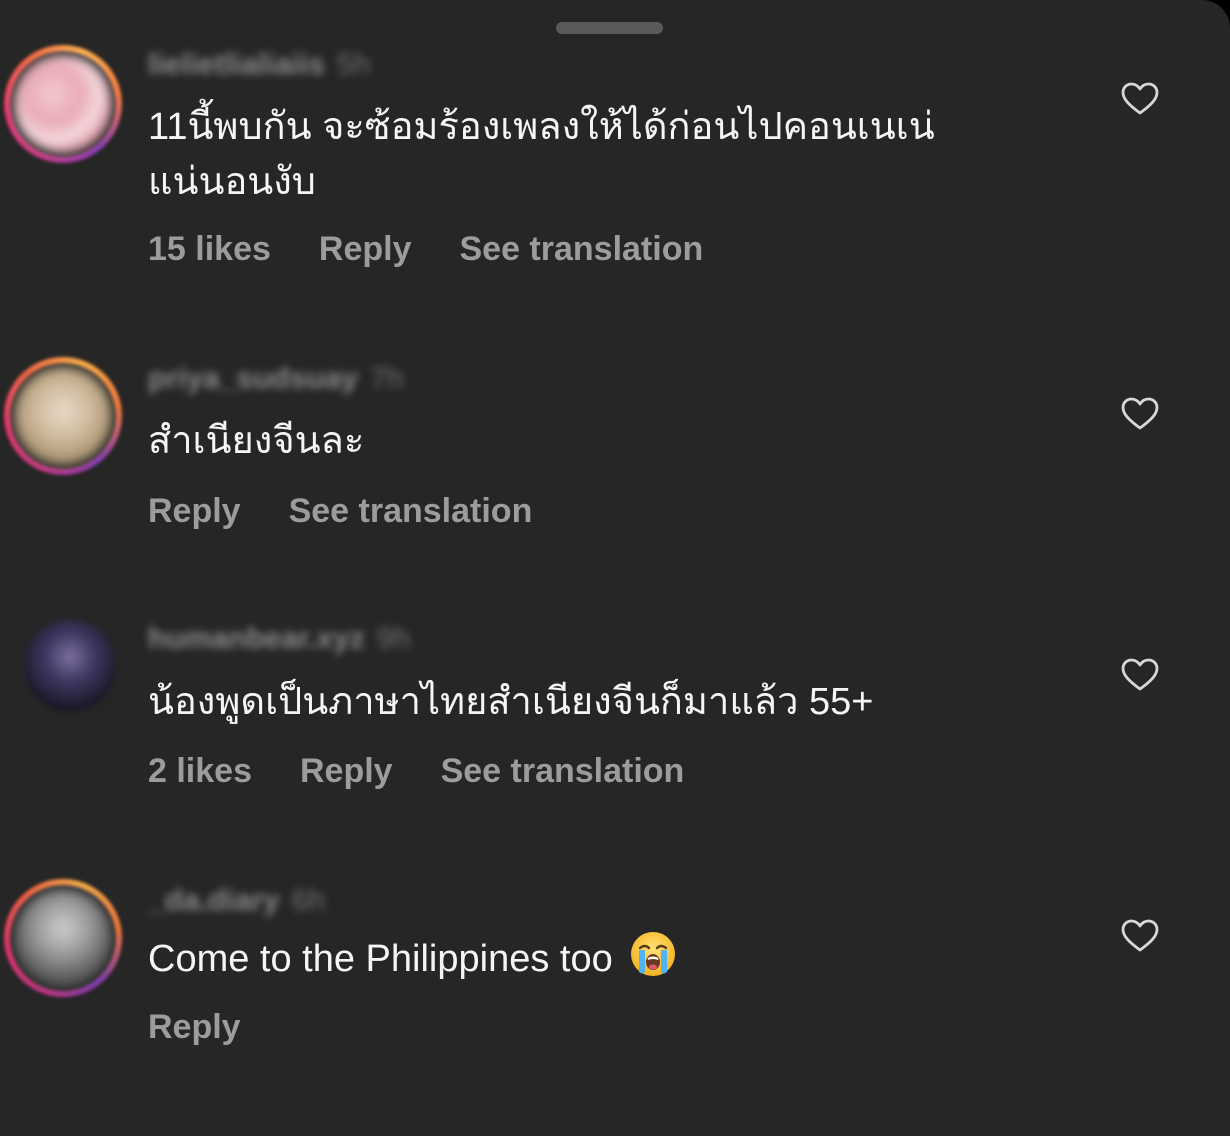 Image resolution: width=1230 pixels, height=1136 pixels. I want to click on comment-time: 9h, so click(393, 638).